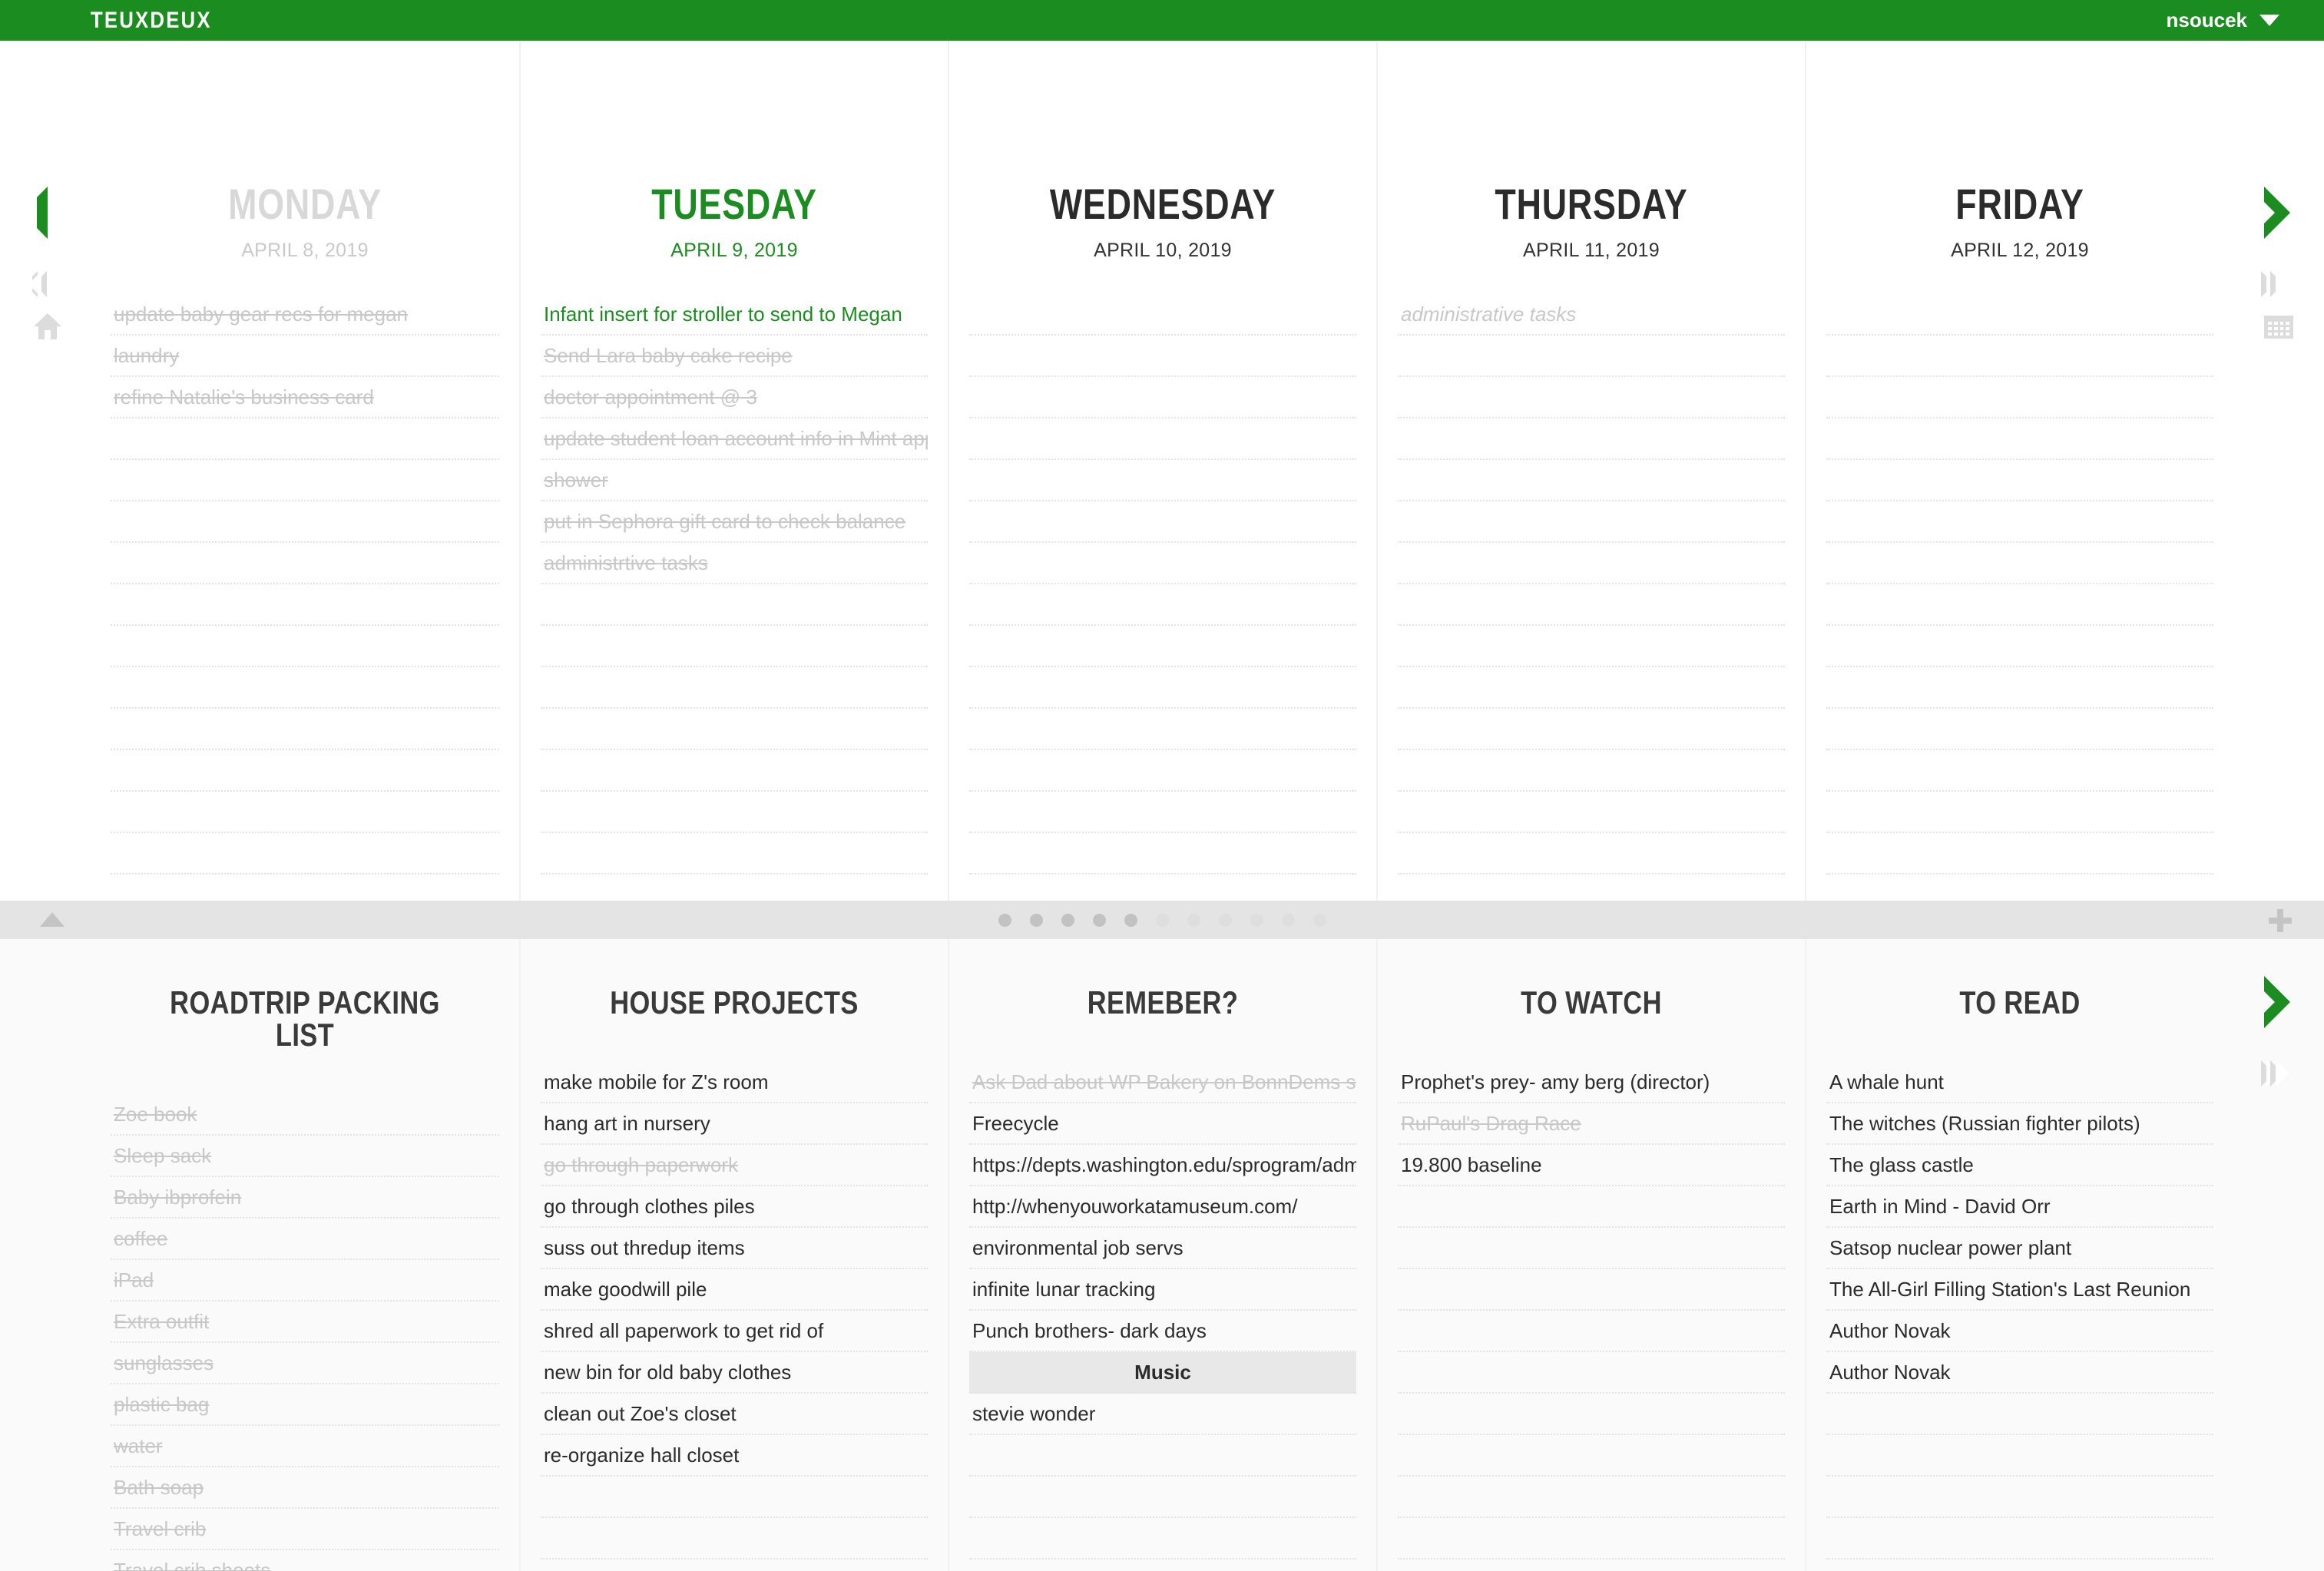 The width and height of the screenshot is (2324, 1571). What do you see at coordinates (2019, 1373) in the screenshot?
I see `todo-item: Author Novak` at bounding box center [2019, 1373].